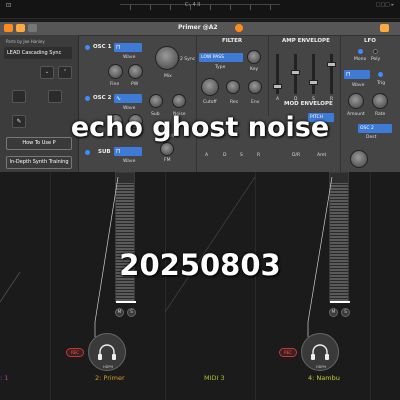  Describe the element at coordinates (8, 28) in the screenshot. I see `plugin-power-icon` at that location.